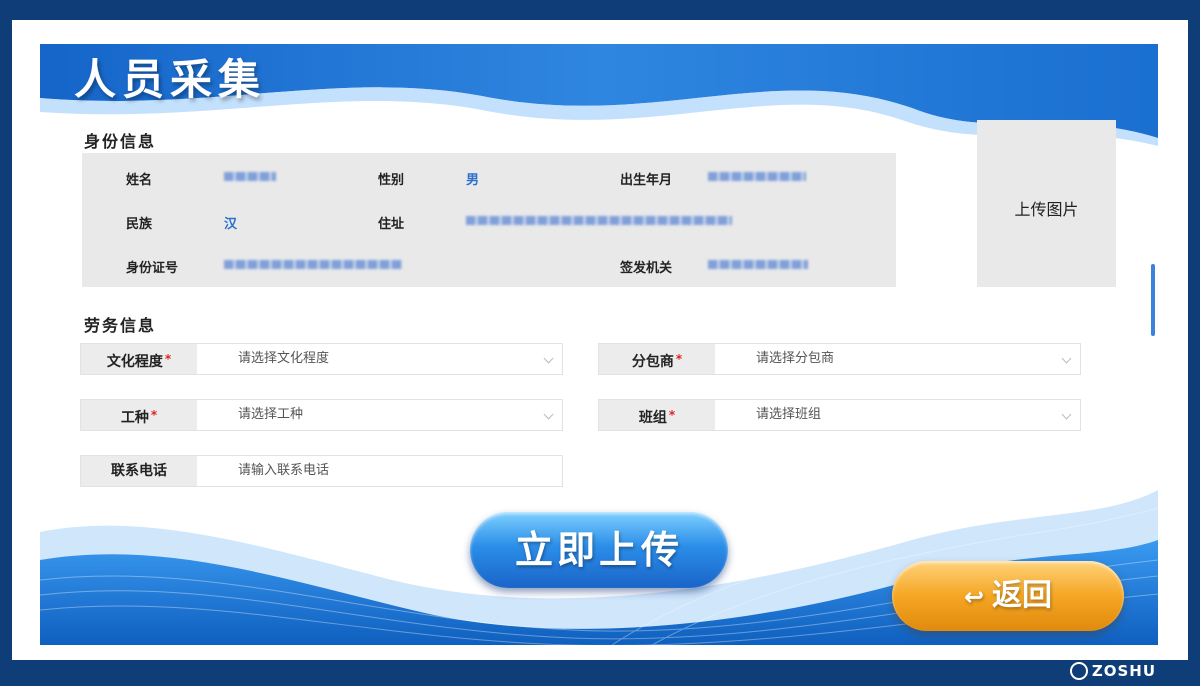 The image size is (1200, 686). What do you see at coordinates (170, 79) in the screenshot?
I see `page-title: 人员采集` at bounding box center [170, 79].